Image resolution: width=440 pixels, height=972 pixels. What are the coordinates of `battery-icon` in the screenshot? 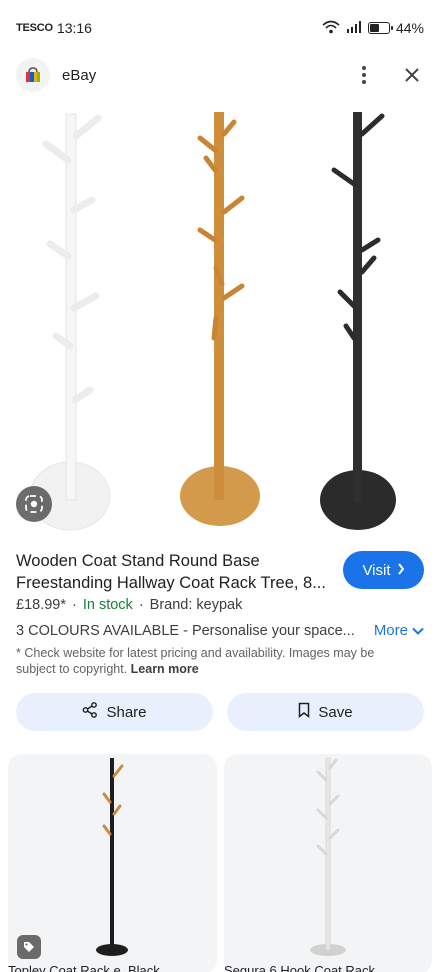 It's located at (380, 28).